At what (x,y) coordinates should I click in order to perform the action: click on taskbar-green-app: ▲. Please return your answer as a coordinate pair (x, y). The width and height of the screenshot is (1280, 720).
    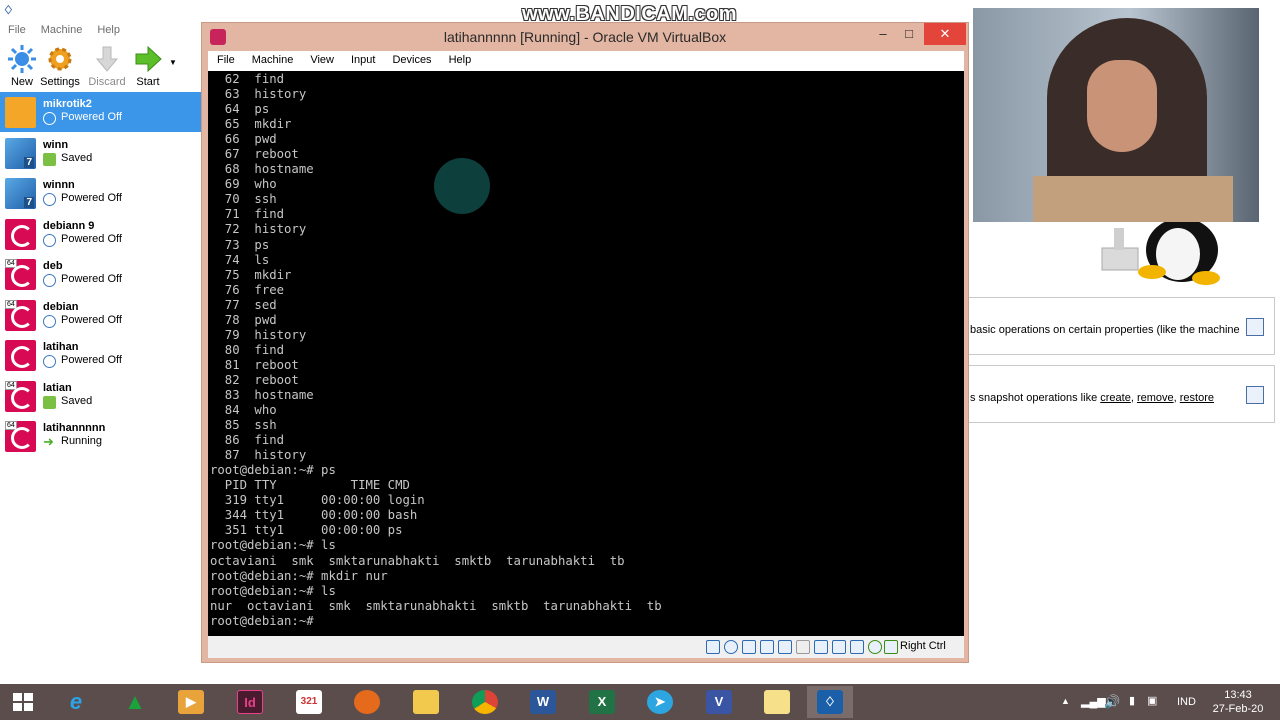
    Looking at the image, I should click on (135, 702).